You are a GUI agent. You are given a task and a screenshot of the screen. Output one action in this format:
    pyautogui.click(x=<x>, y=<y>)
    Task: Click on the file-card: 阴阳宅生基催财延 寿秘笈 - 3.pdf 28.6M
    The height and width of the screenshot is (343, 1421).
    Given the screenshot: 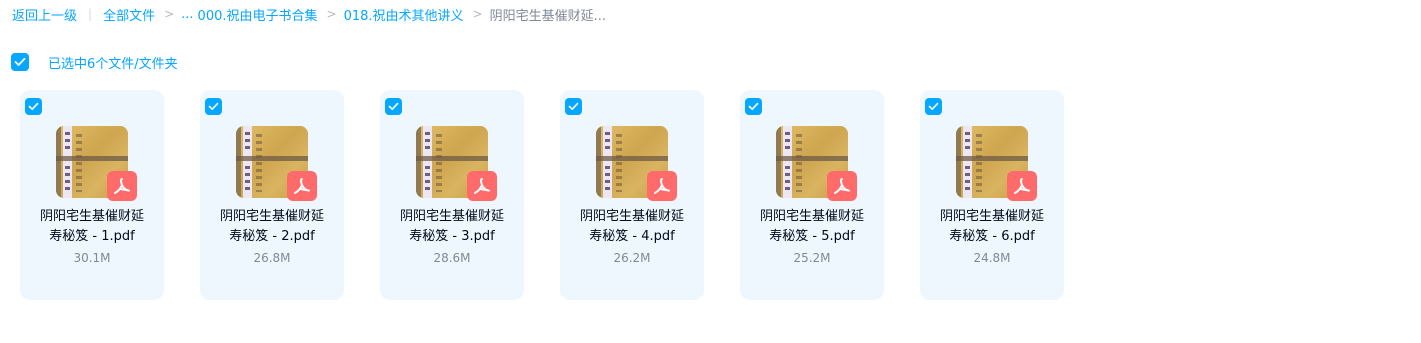 What is the action you would take?
    pyautogui.click(x=452, y=195)
    